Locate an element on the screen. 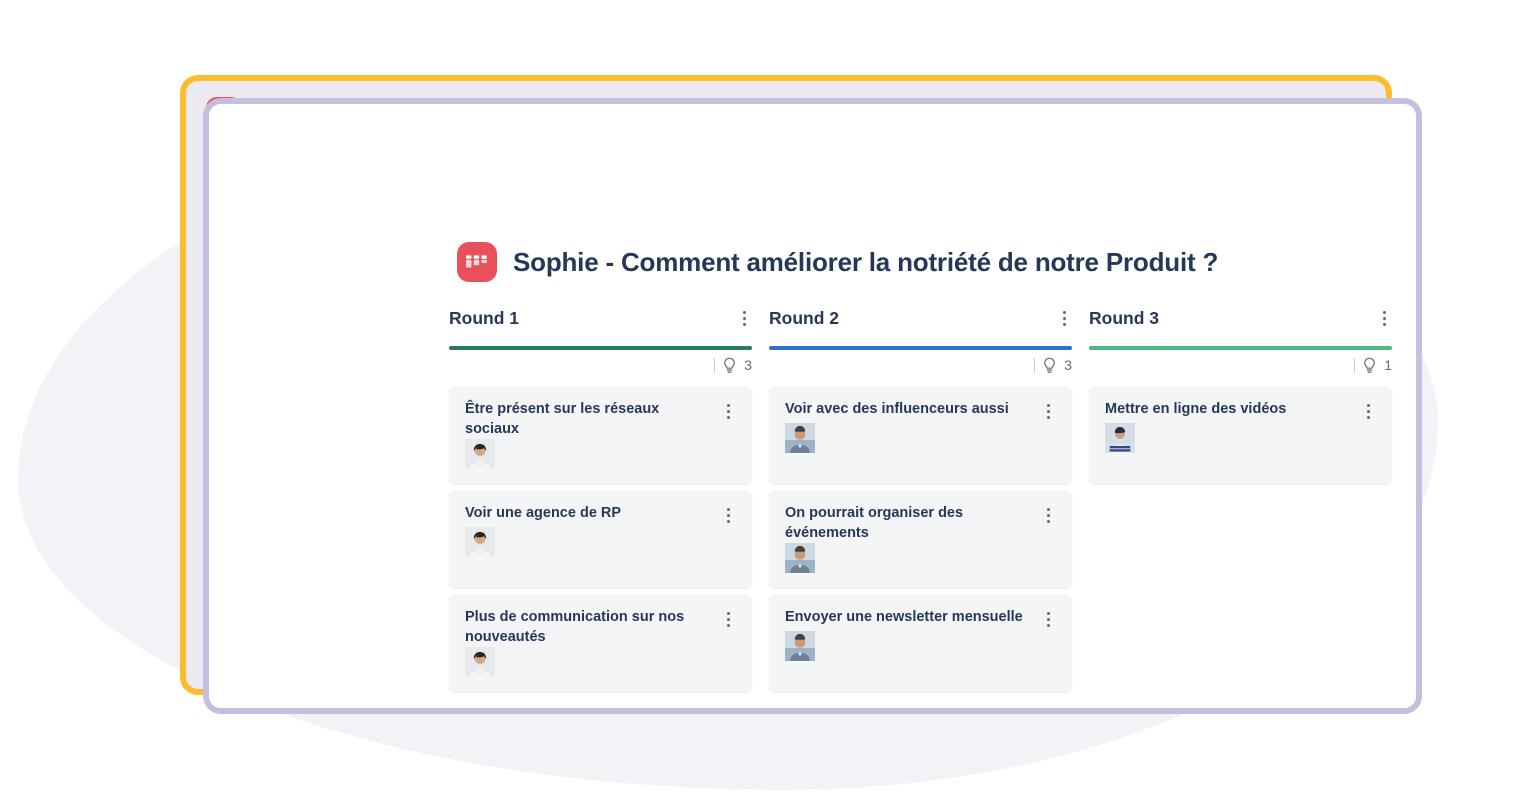  card-top-row: Être présent sur les réseaux sociaux is located at coordinates (600, 419).